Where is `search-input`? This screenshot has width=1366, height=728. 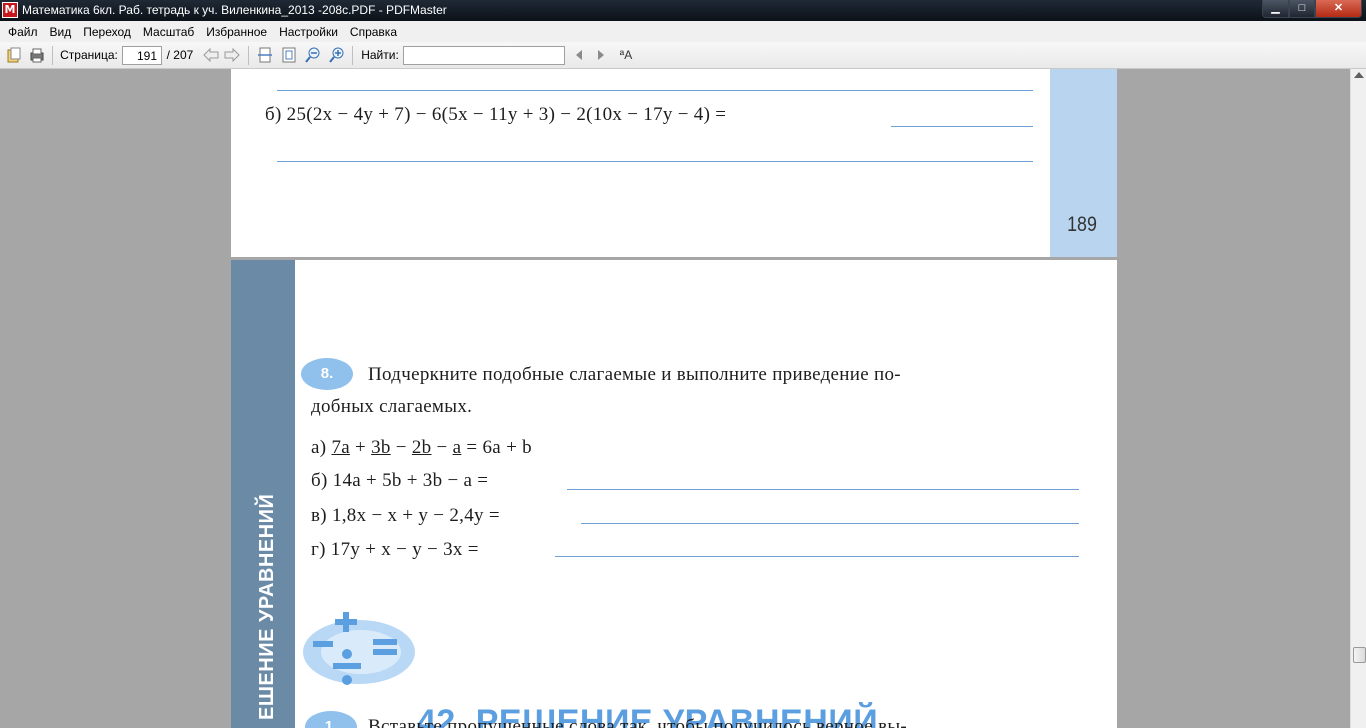 search-input is located at coordinates (484, 55).